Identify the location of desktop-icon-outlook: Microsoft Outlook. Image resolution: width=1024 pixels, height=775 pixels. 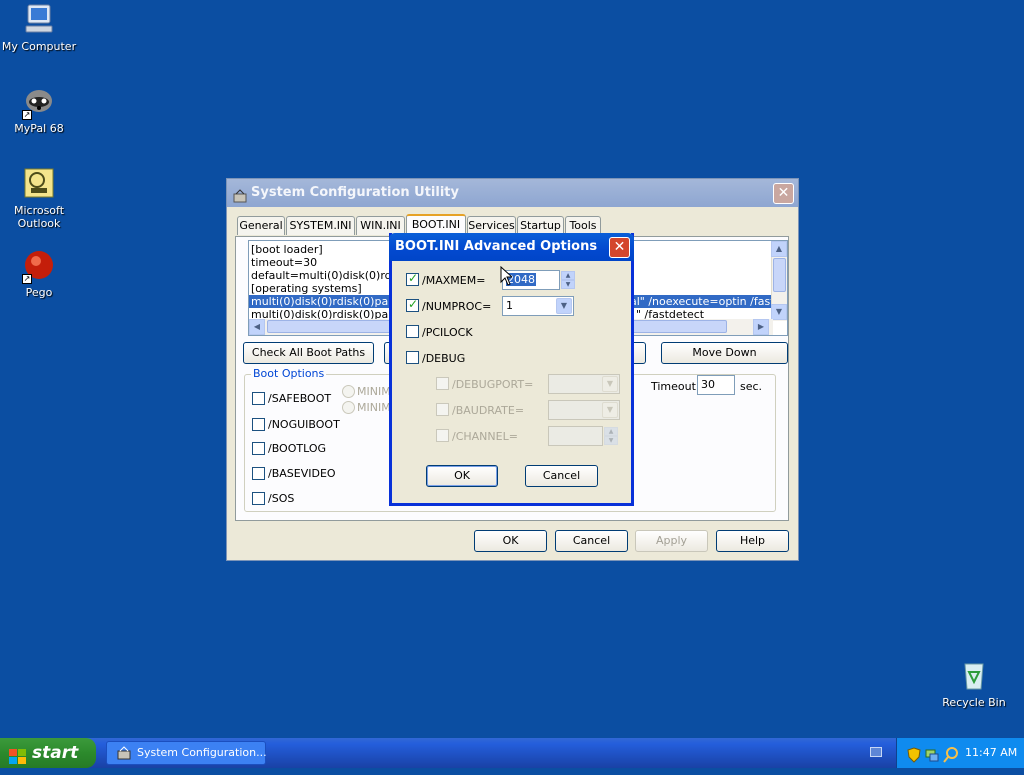
(39, 198).